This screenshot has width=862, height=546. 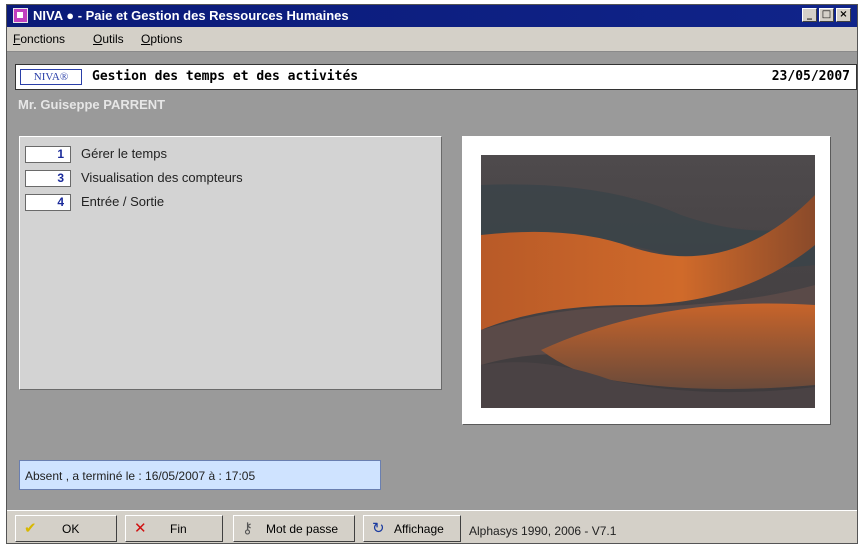 What do you see at coordinates (178, 529) in the screenshot?
I see `fin-label: Fin` at bounding box center [178, 529].